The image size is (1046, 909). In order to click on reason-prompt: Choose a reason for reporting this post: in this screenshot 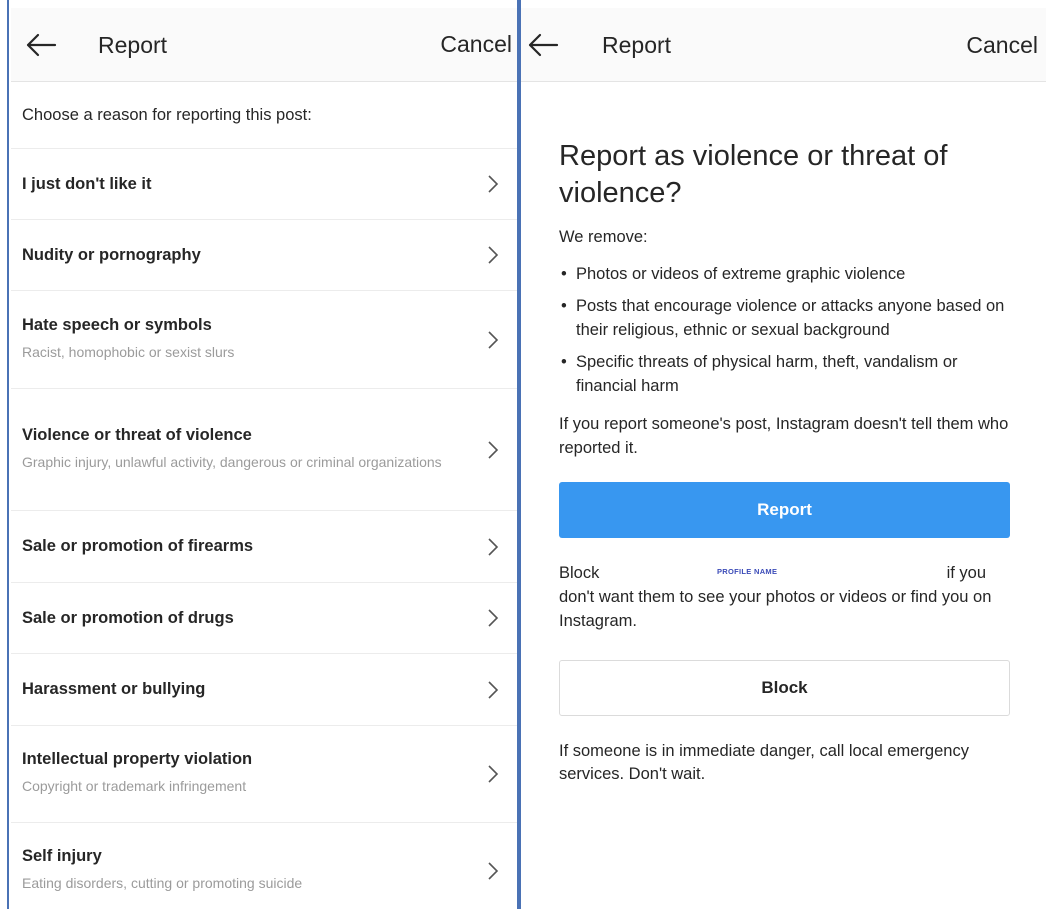, I will do `click(264, 115)`.